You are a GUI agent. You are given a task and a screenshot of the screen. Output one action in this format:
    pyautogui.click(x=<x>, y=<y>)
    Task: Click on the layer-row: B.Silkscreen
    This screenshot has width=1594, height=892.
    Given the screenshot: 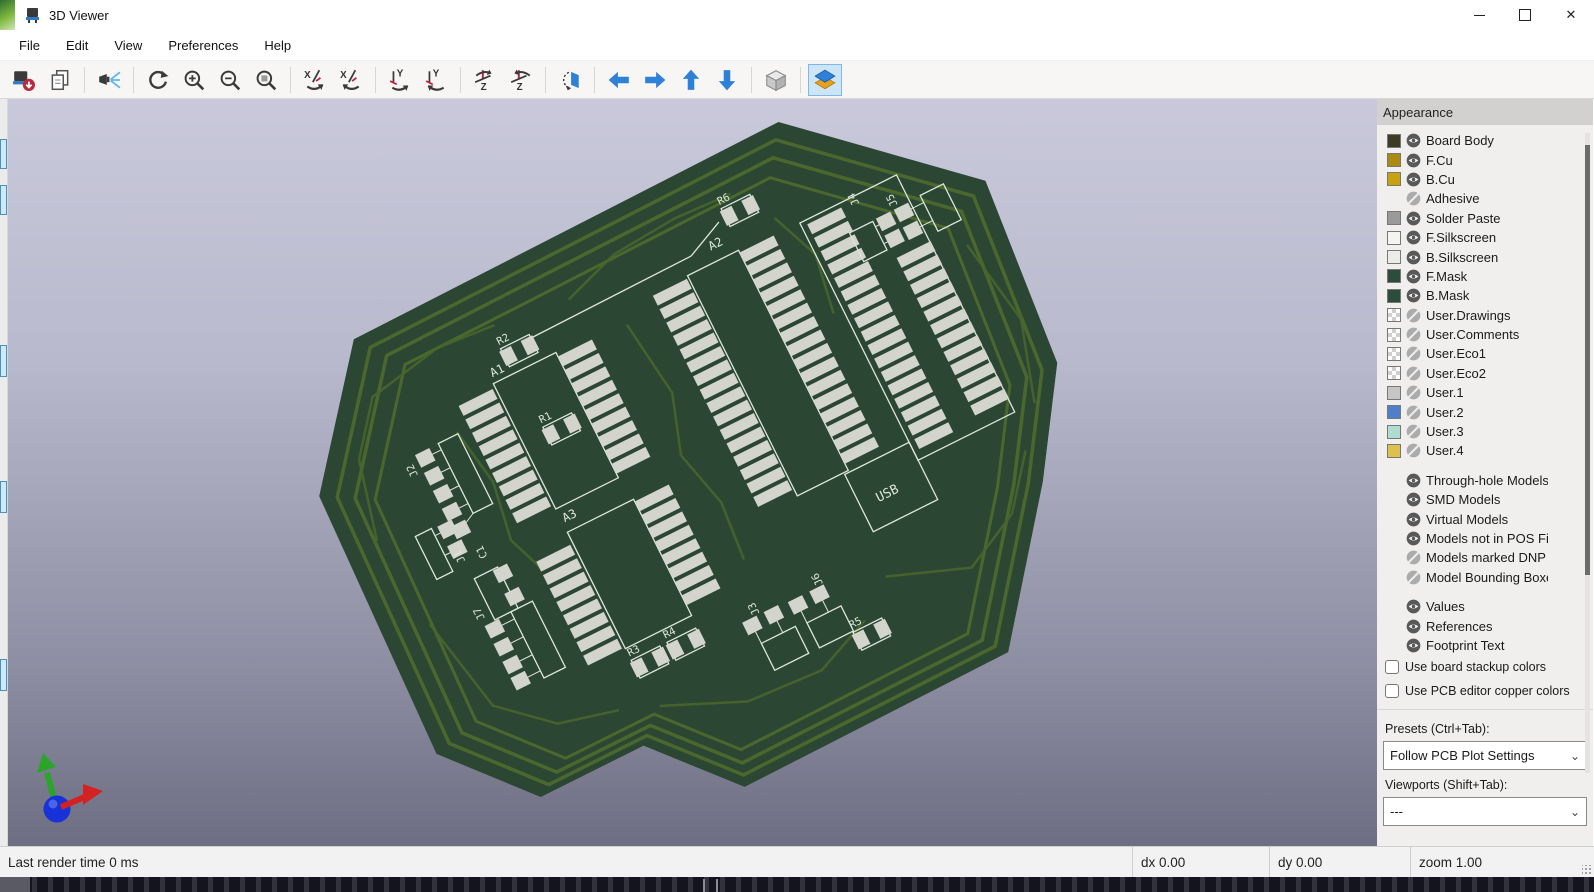 What is the action you would take?
    pyautogui.click(x=1490, y=256)
    